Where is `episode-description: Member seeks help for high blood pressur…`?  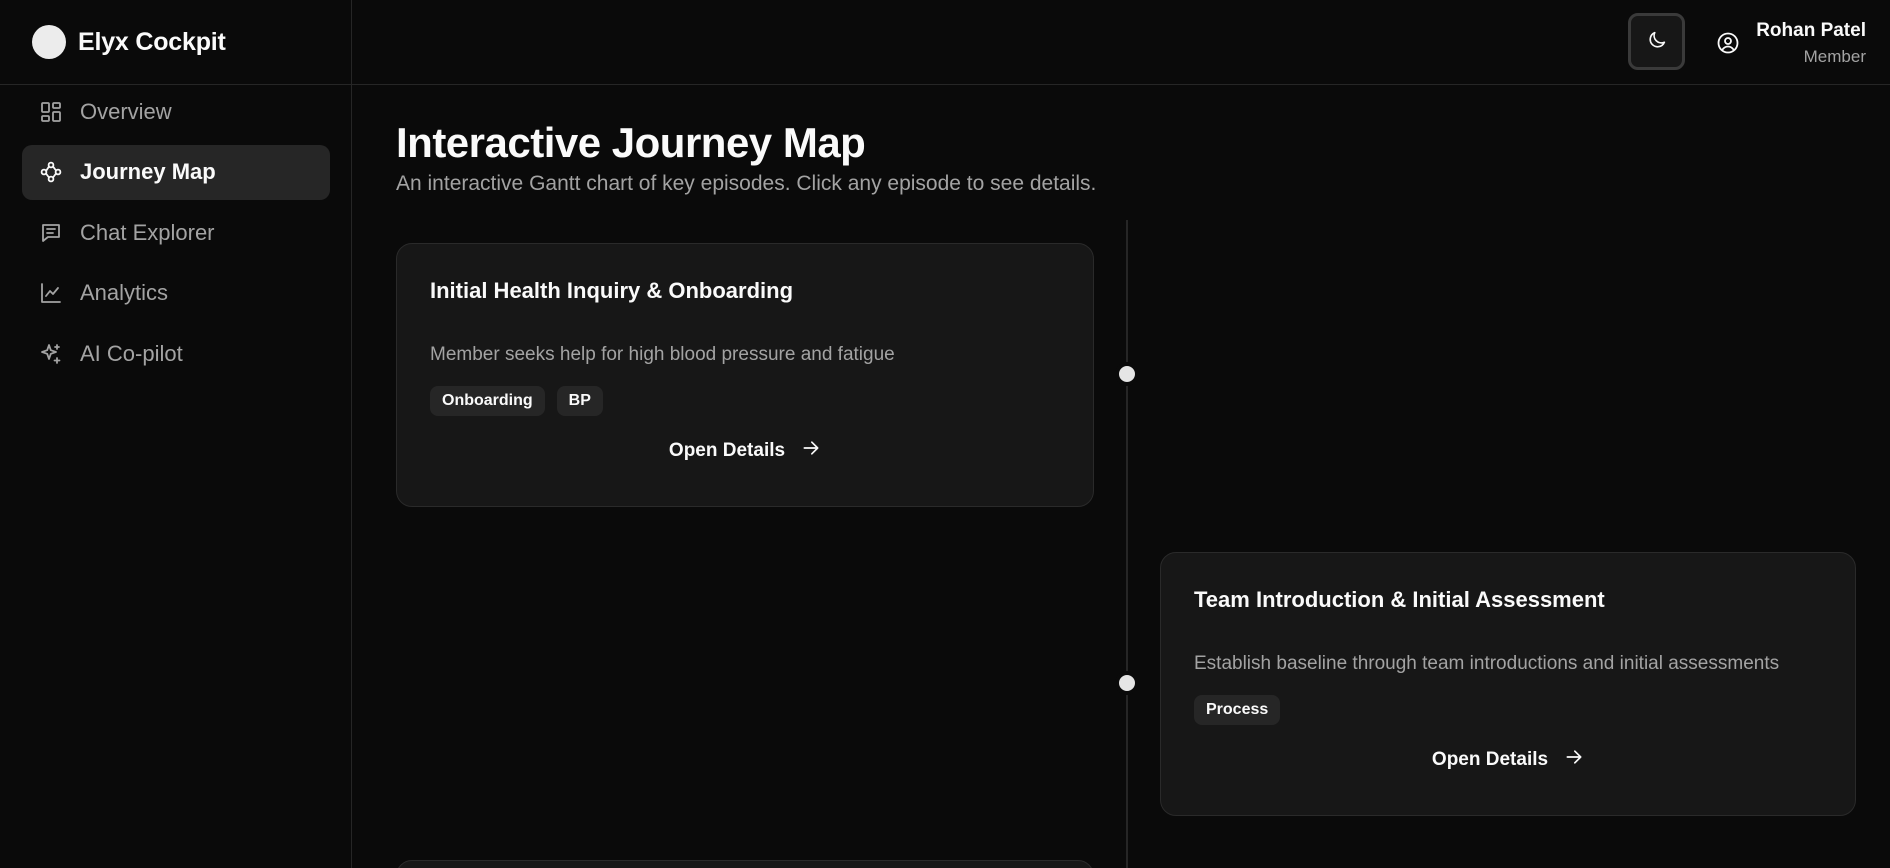
episode-description: Member seeks help for high blood pressur… is located at coordinates (662, 354).